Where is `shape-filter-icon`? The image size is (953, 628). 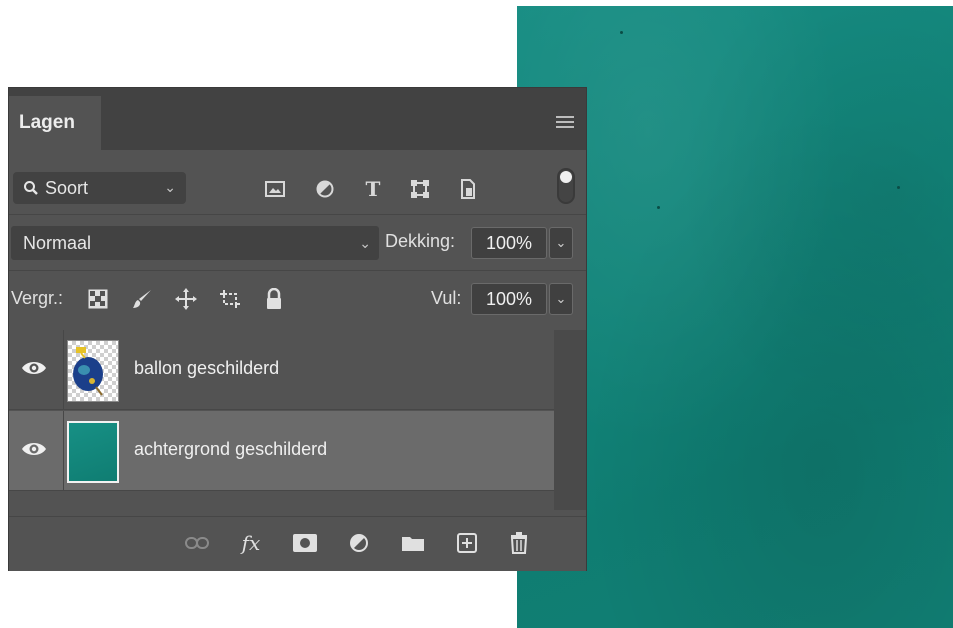
shape-filter-icon is located at coordinates (420, 189).